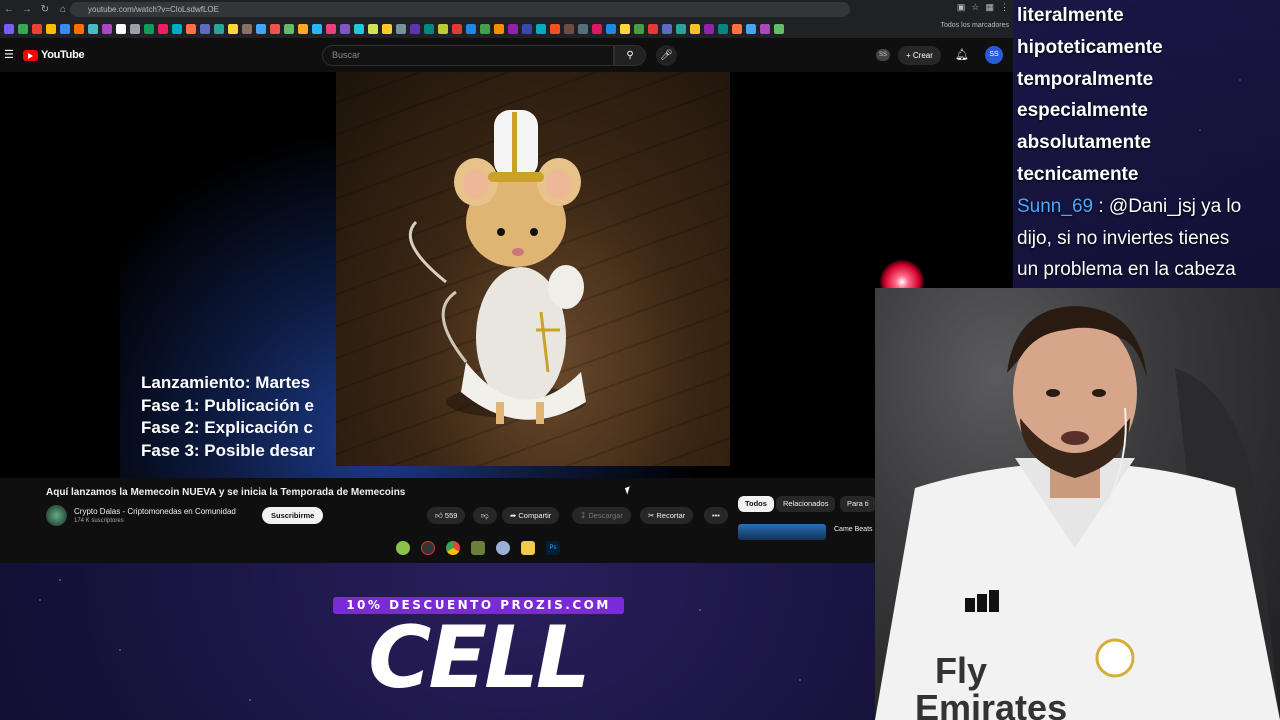  What do you see at coordinates (45, 9) in the screenshot?
I see `reload-icon: ↻` at bounding box center [45, 9].